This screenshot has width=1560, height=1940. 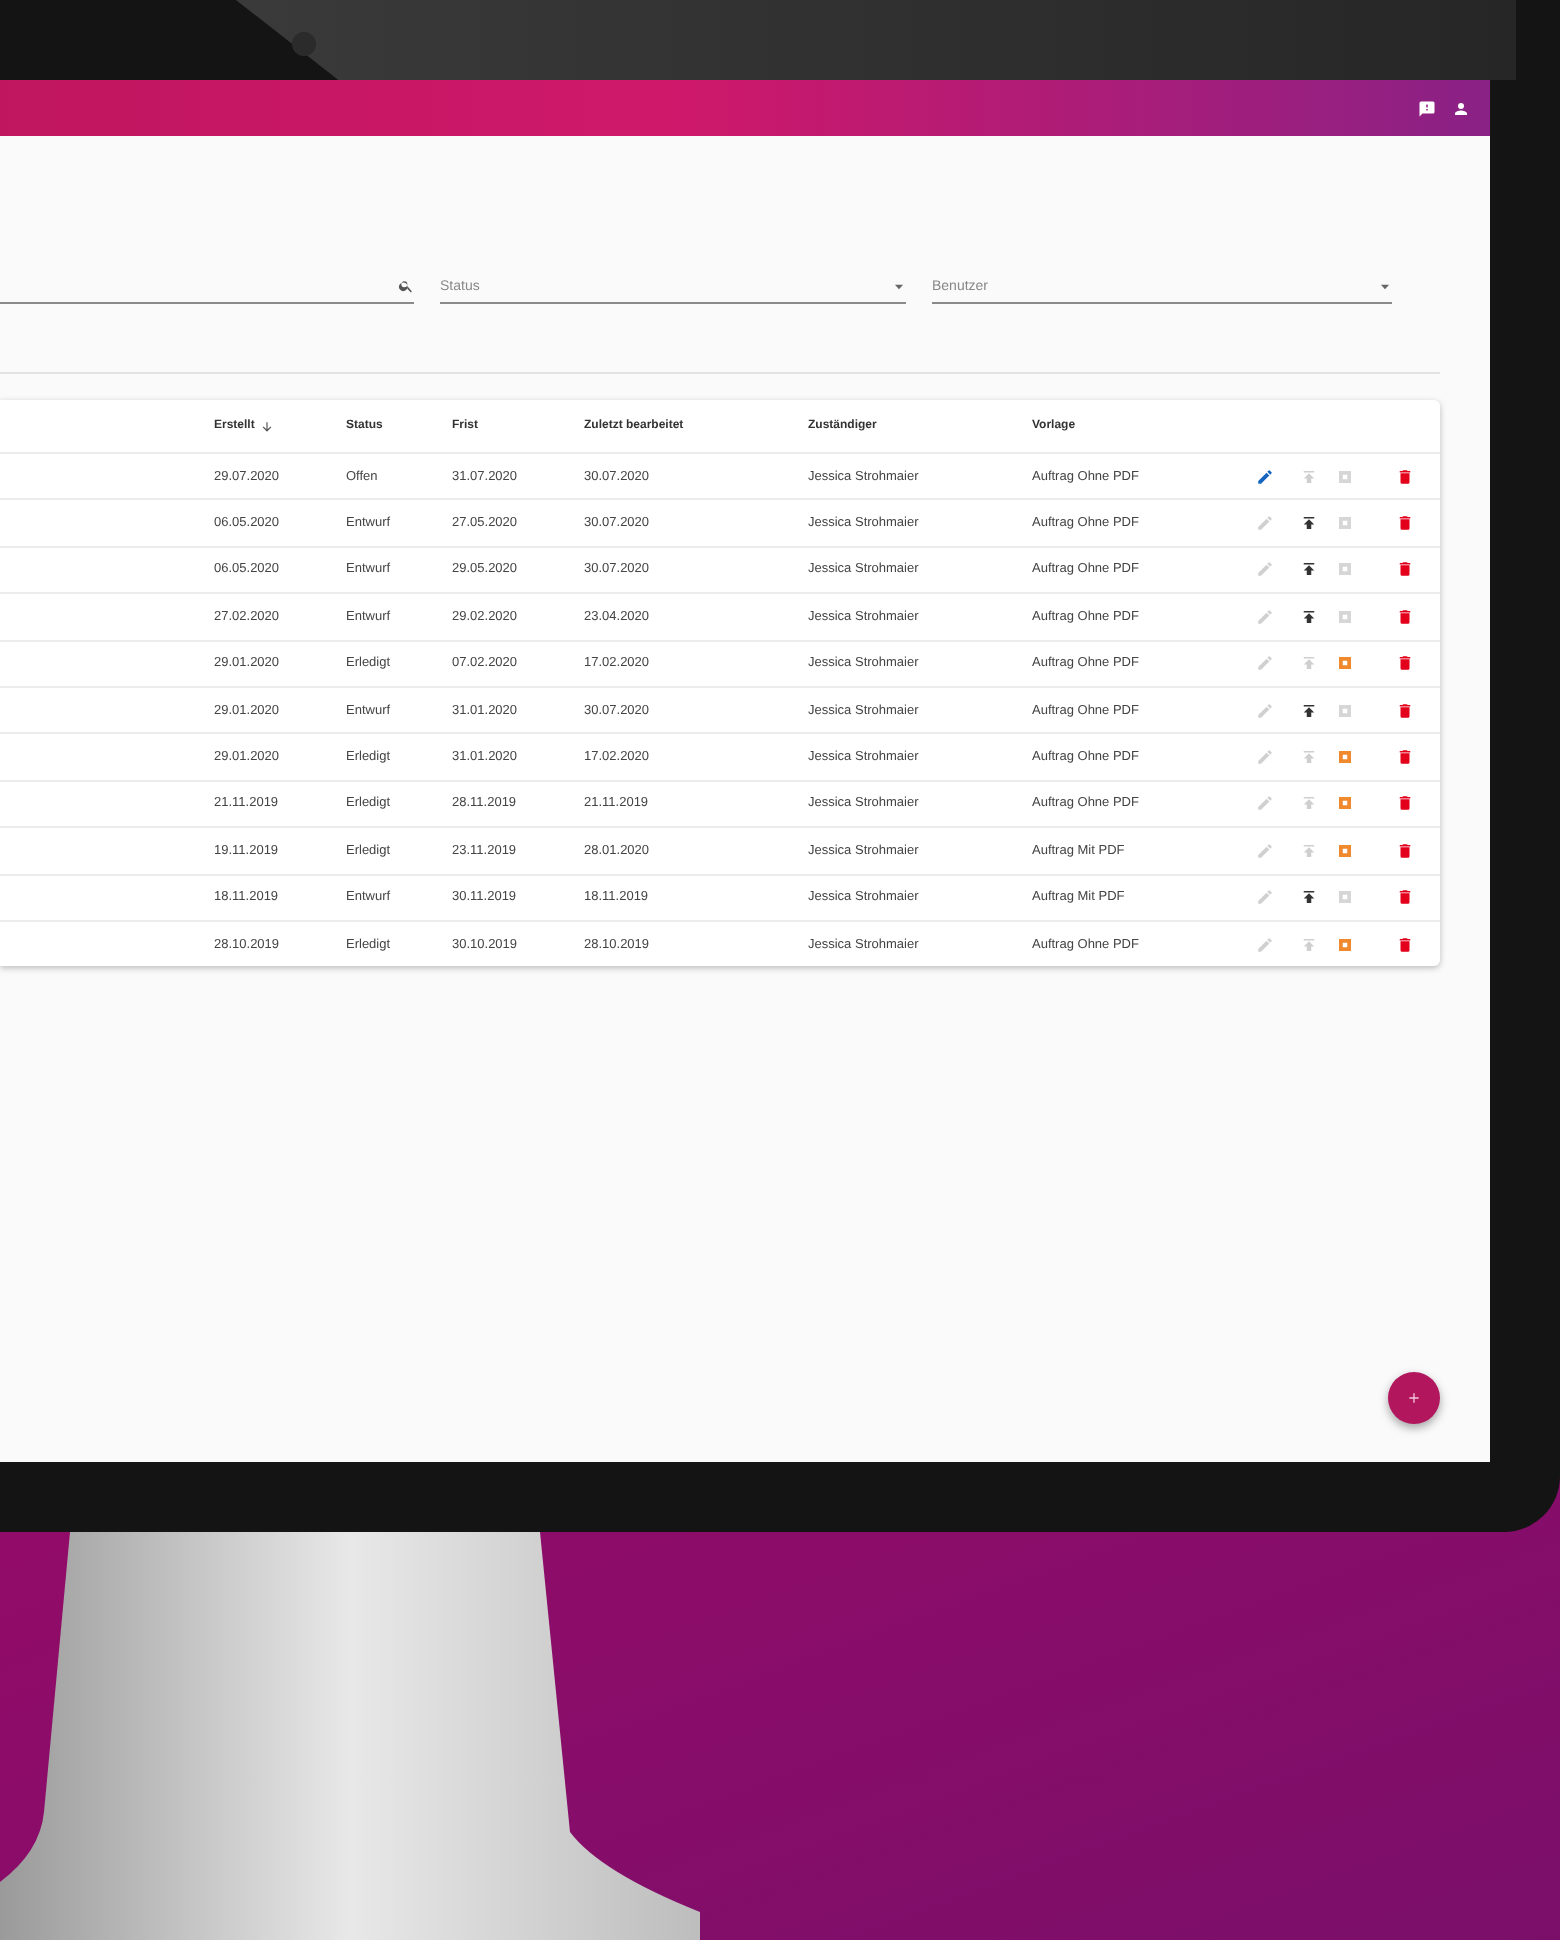 What do you see at coordinates (406, 286) in the screenshot?
I see `search-icon` at bounding box center [406, 286].